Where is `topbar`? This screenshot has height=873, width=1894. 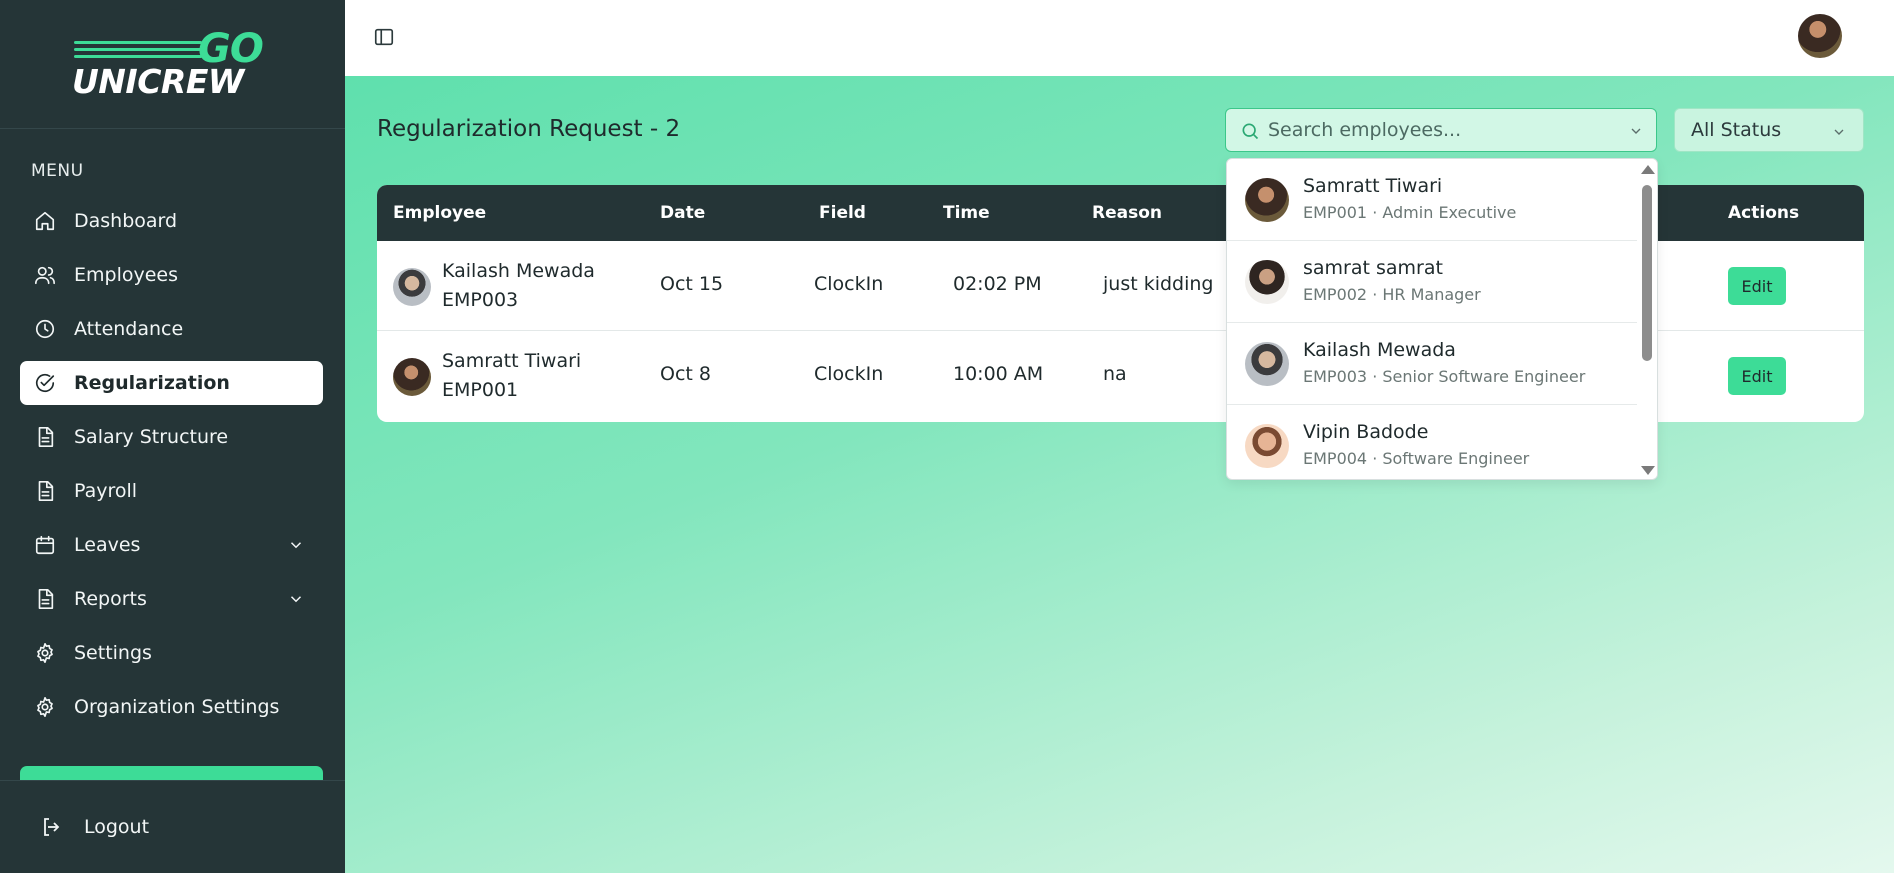 topbar is located at coordinates (1119, 38).